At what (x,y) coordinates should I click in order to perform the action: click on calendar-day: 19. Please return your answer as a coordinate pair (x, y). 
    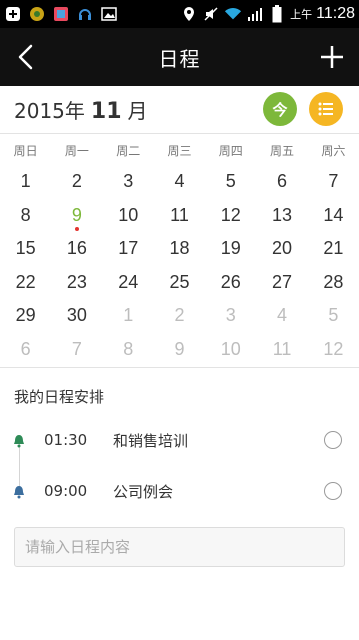
    Looking at the image, I should click on (230, 250).